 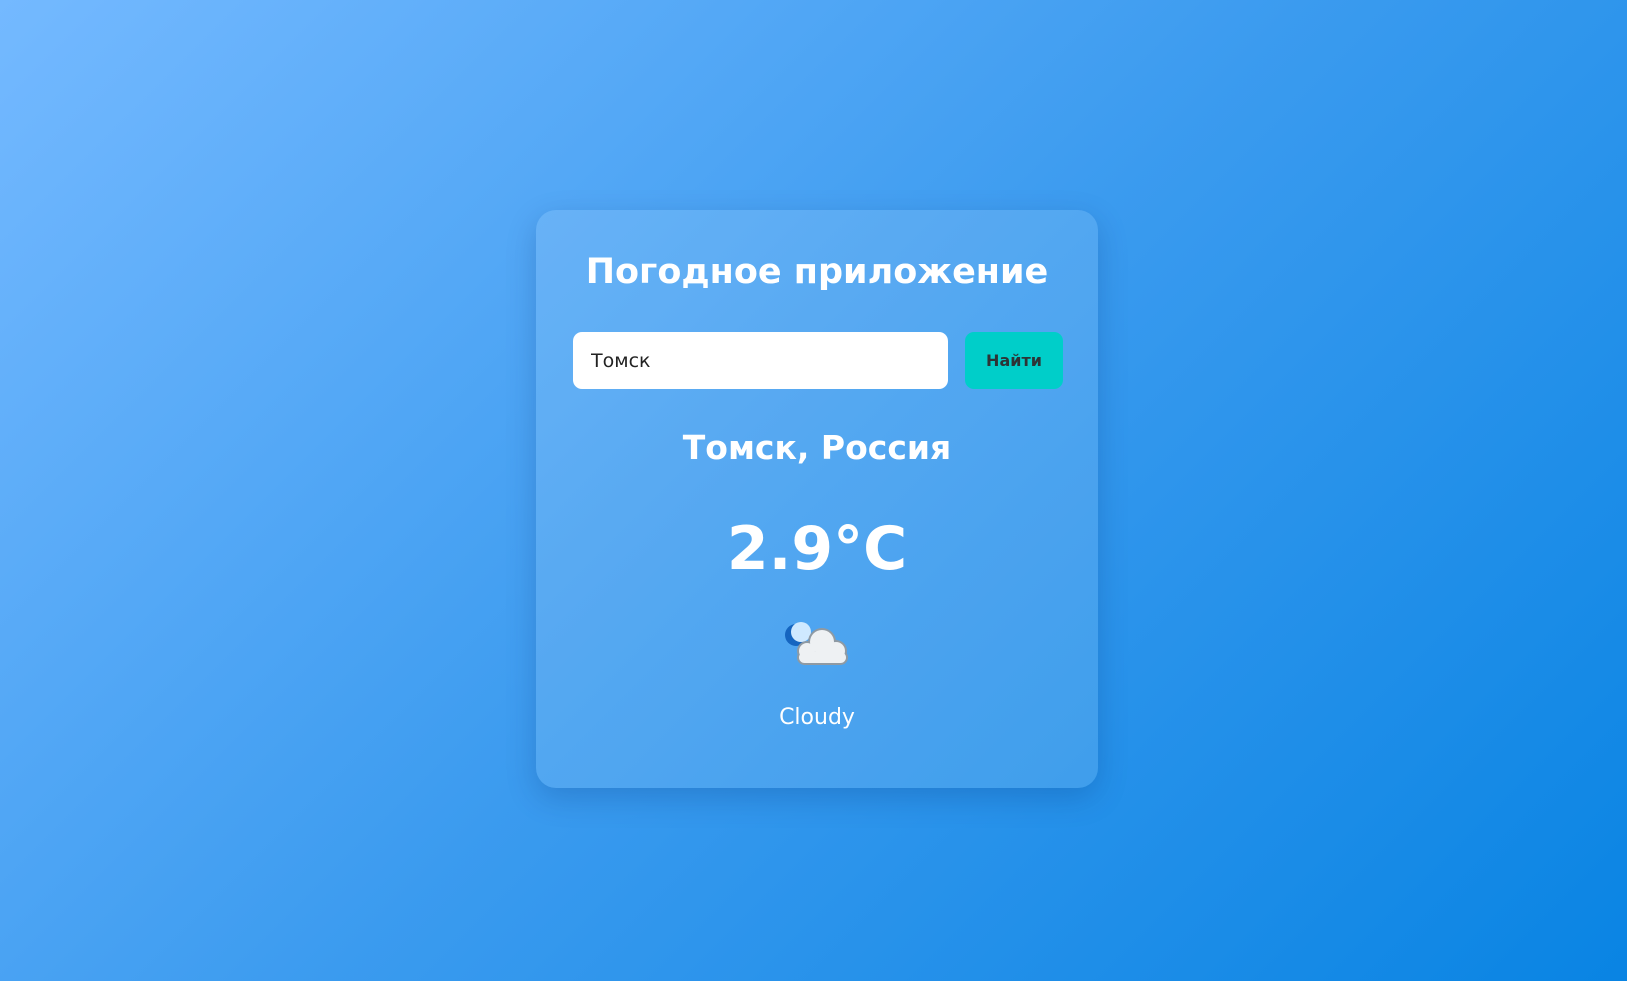 I want to click on weather-description: Cloudy, so click(x=817, y=717).